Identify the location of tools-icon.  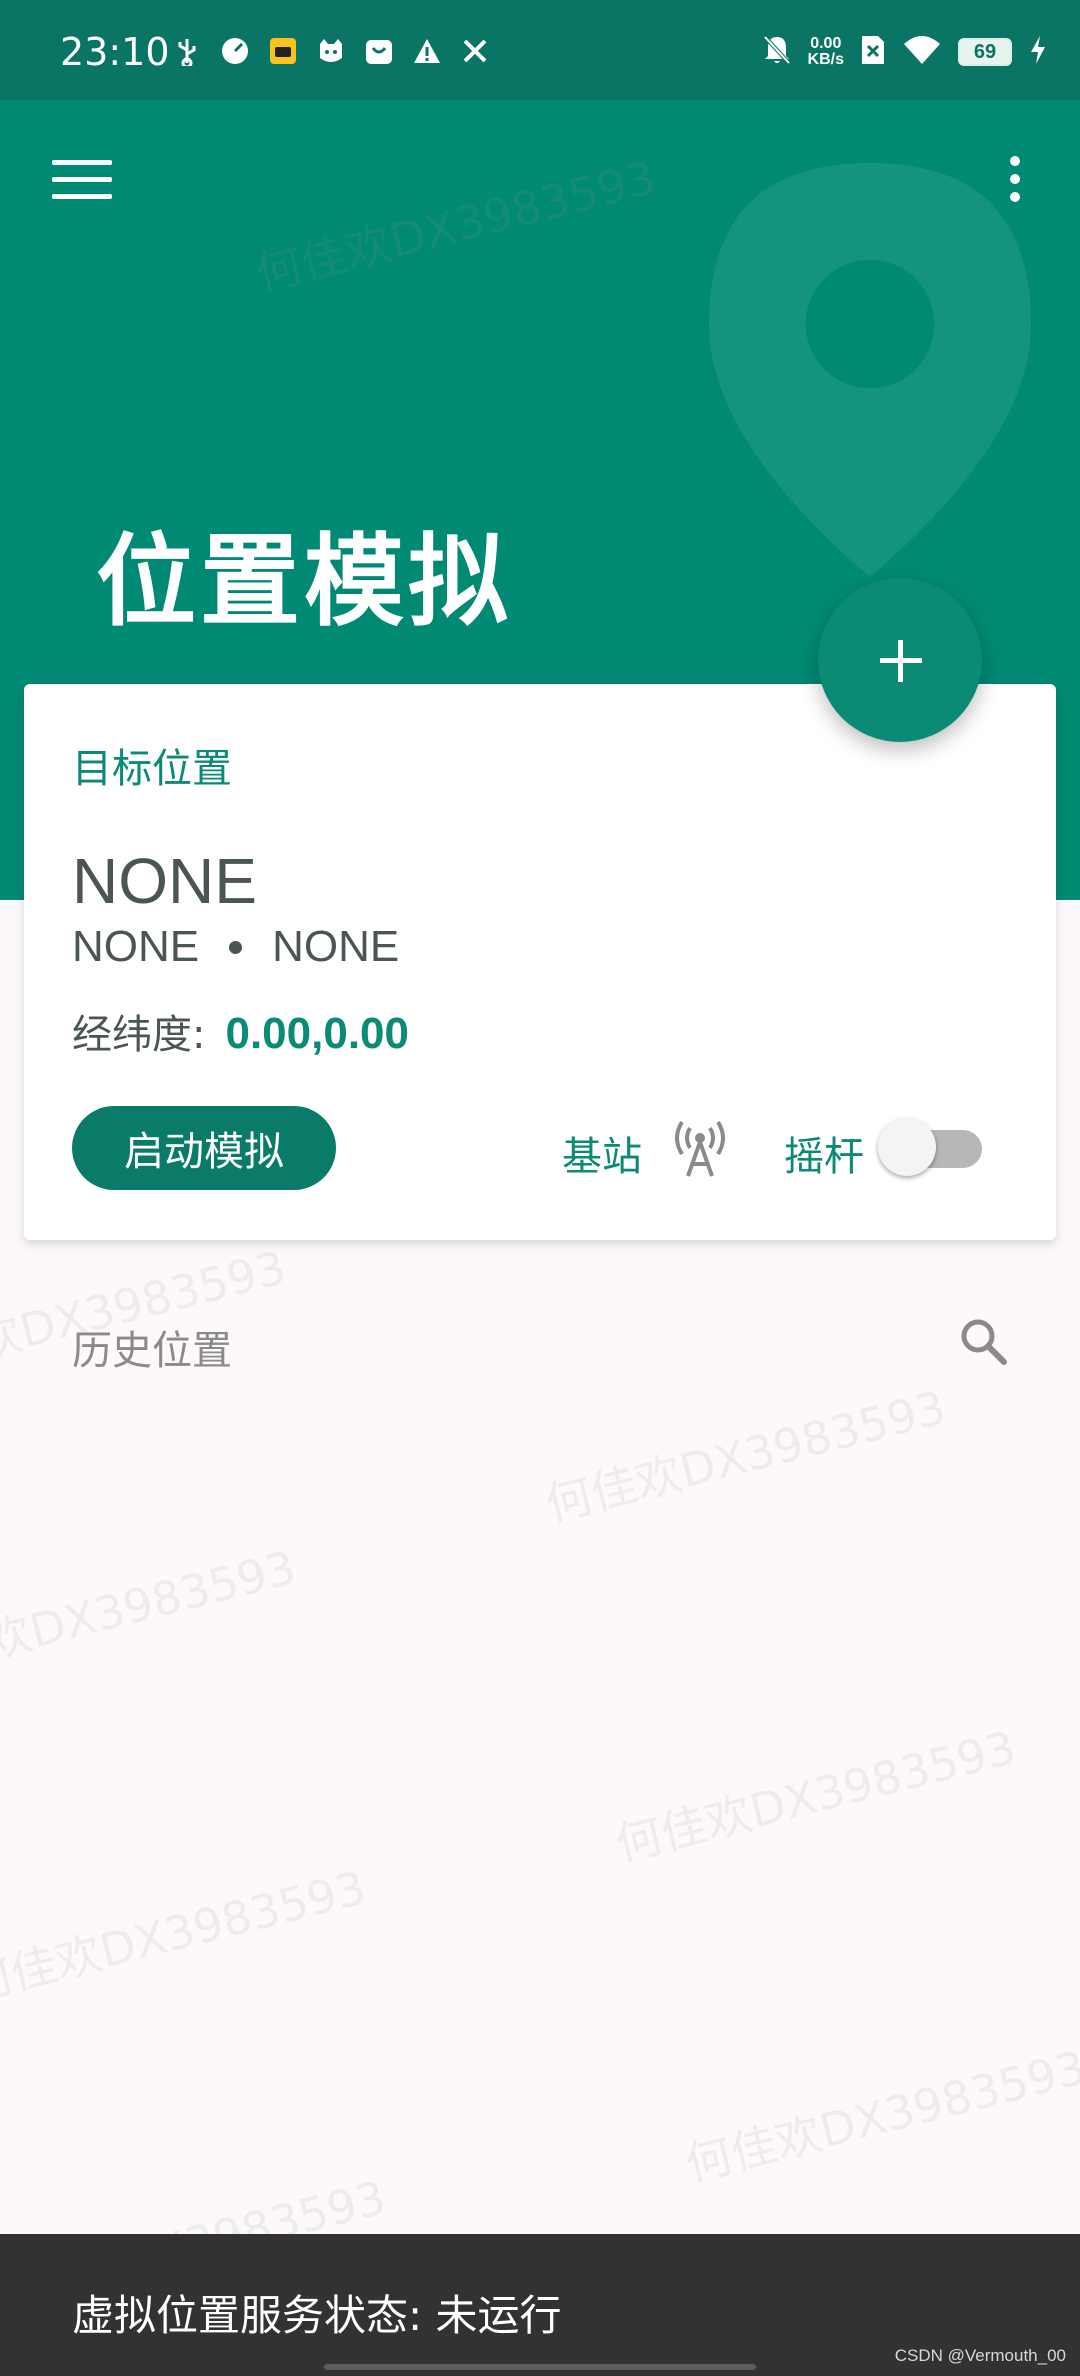
(475, 51).